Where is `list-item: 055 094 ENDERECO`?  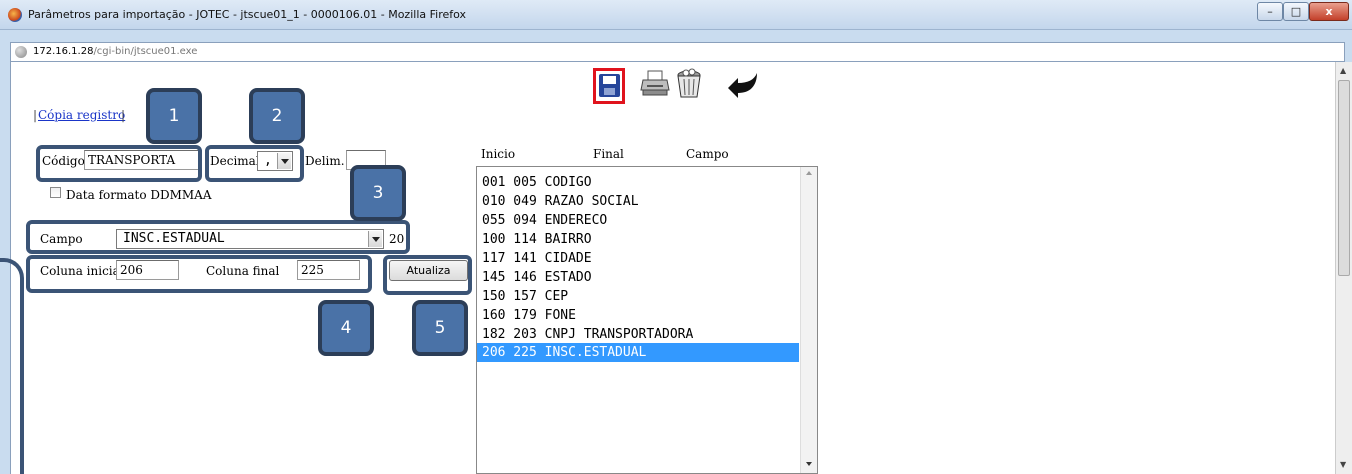 list-item: 055 094 ENDERECO is located at coordinates (638, 220).